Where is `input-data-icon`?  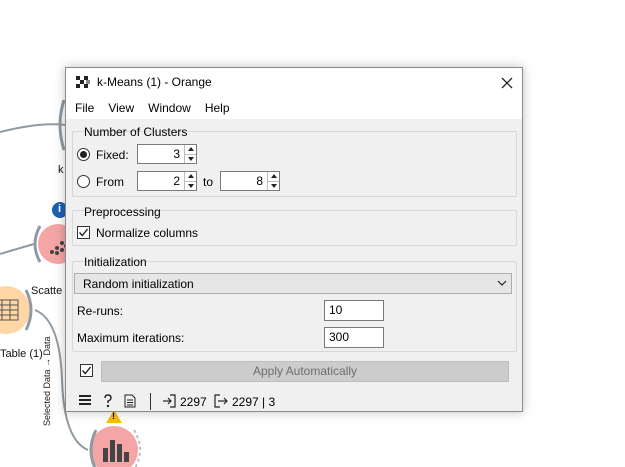
input-data-icon is located at coordinates (169, 401).